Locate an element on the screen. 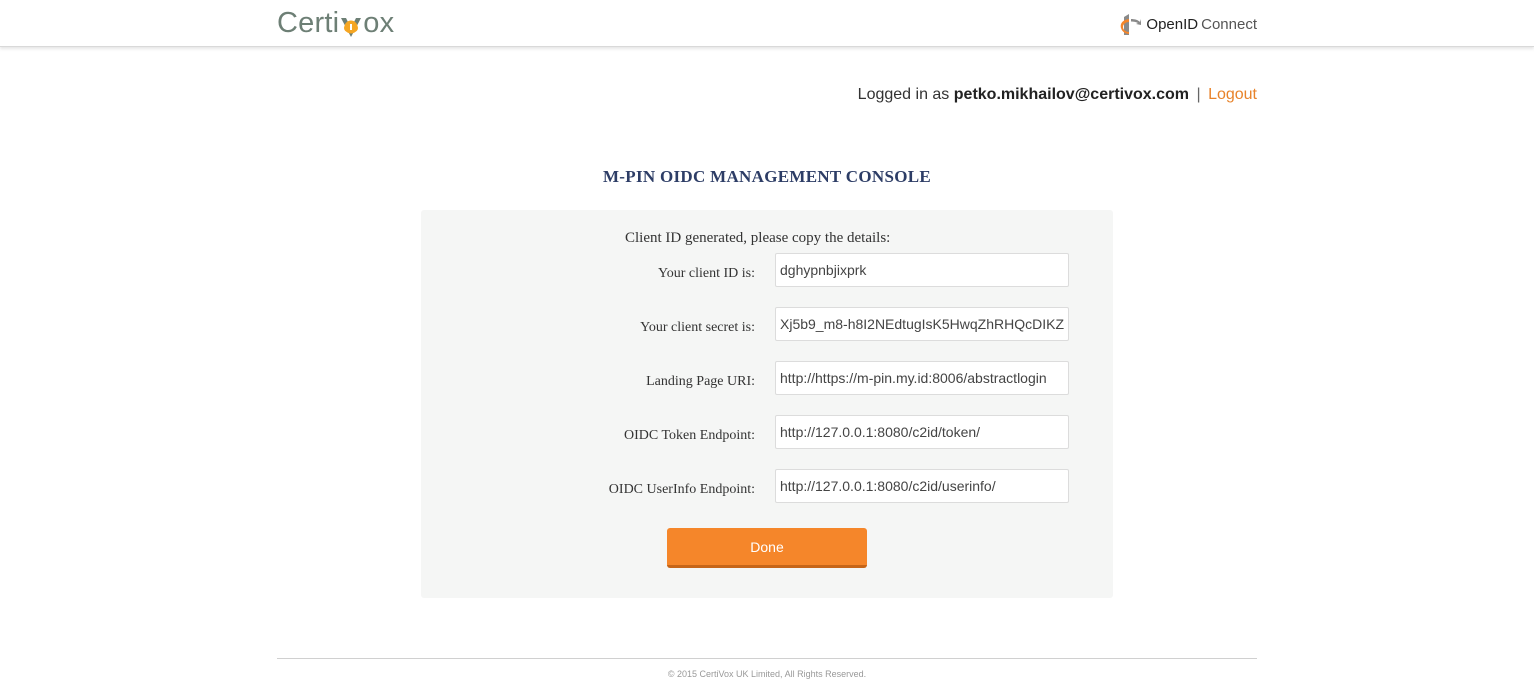 Image resolution: width=1534 pixels, height=697 pixels. openid-label: OpenID is located at coordinates (1172, 24).